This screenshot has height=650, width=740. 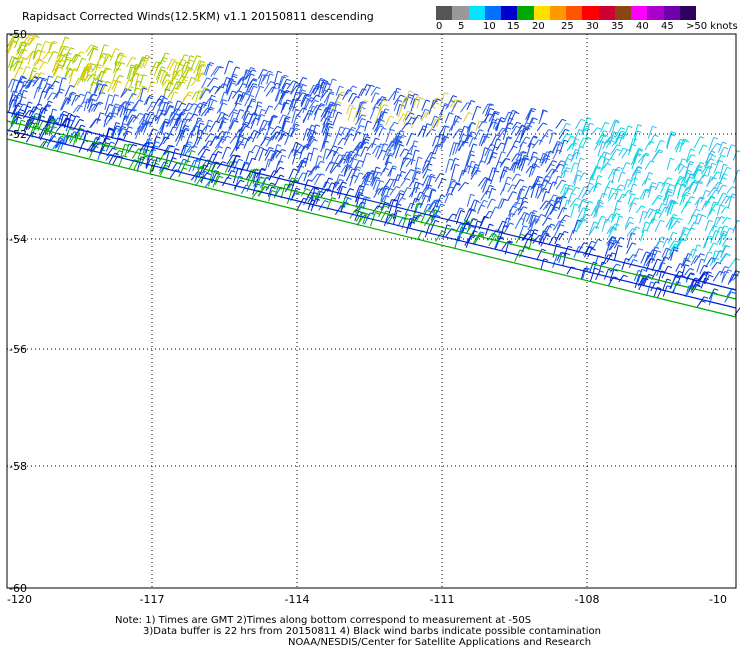 What do you see at coordinates (18, 588) in the screenshot?
I see `latitude-label: -60` at bounding box center [18, 588].